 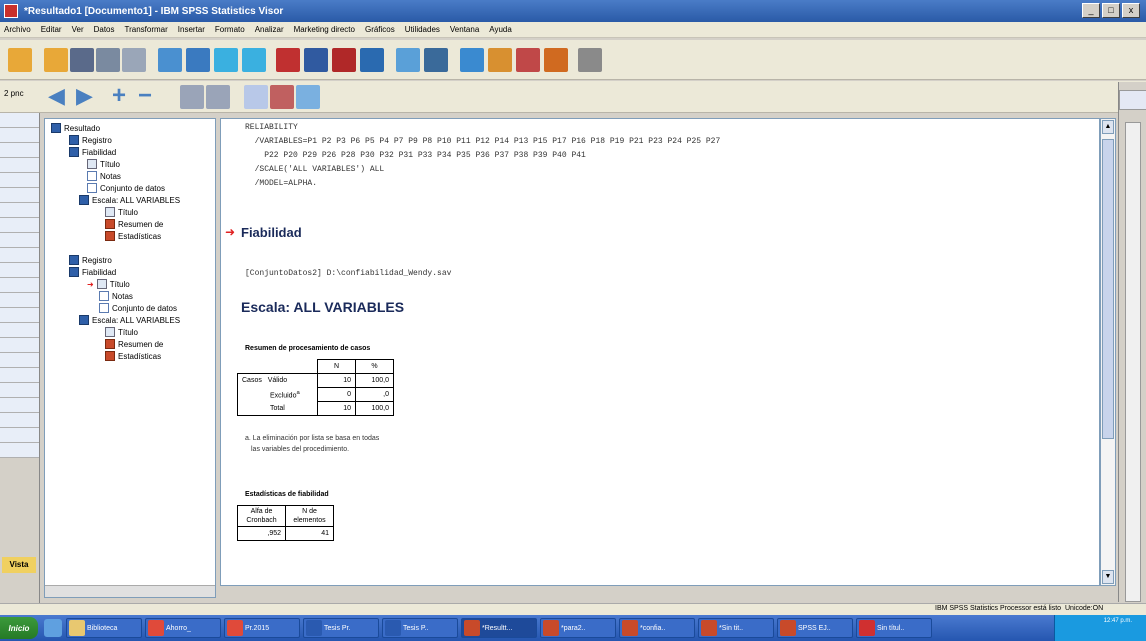 What do you see at coordinates (285, 523) in the screenshot?
I see `reliability-table: Alfa de Cronbach N de elementos ,952 41` at bounding box center [285, 523].